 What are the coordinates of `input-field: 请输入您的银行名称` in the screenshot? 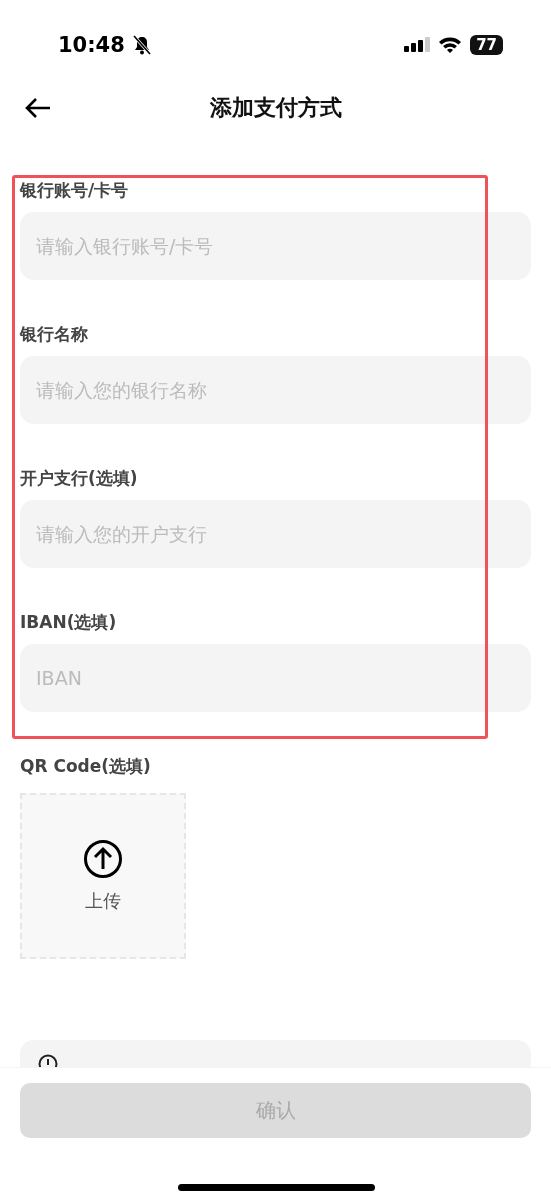 It's located at (275, 390).